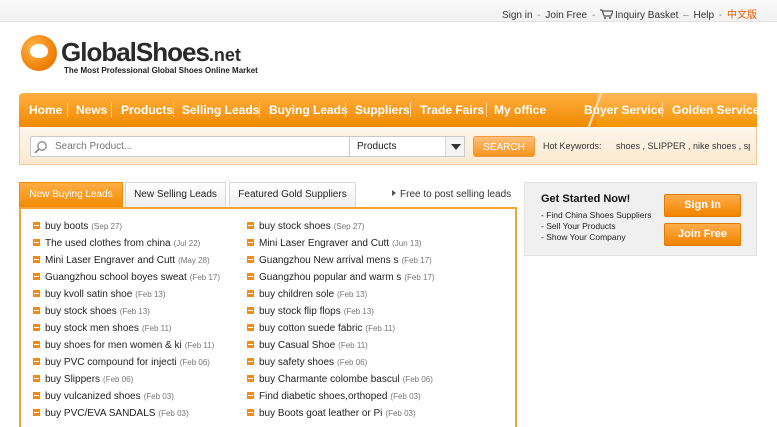 Image resolution: width=777 pixels, height=427 pixels. Describe the element at coordinates (292, 194) in the screenshot. I see `tab-featured-gold-suppliers: Featured Gold Suppliers` at that location.